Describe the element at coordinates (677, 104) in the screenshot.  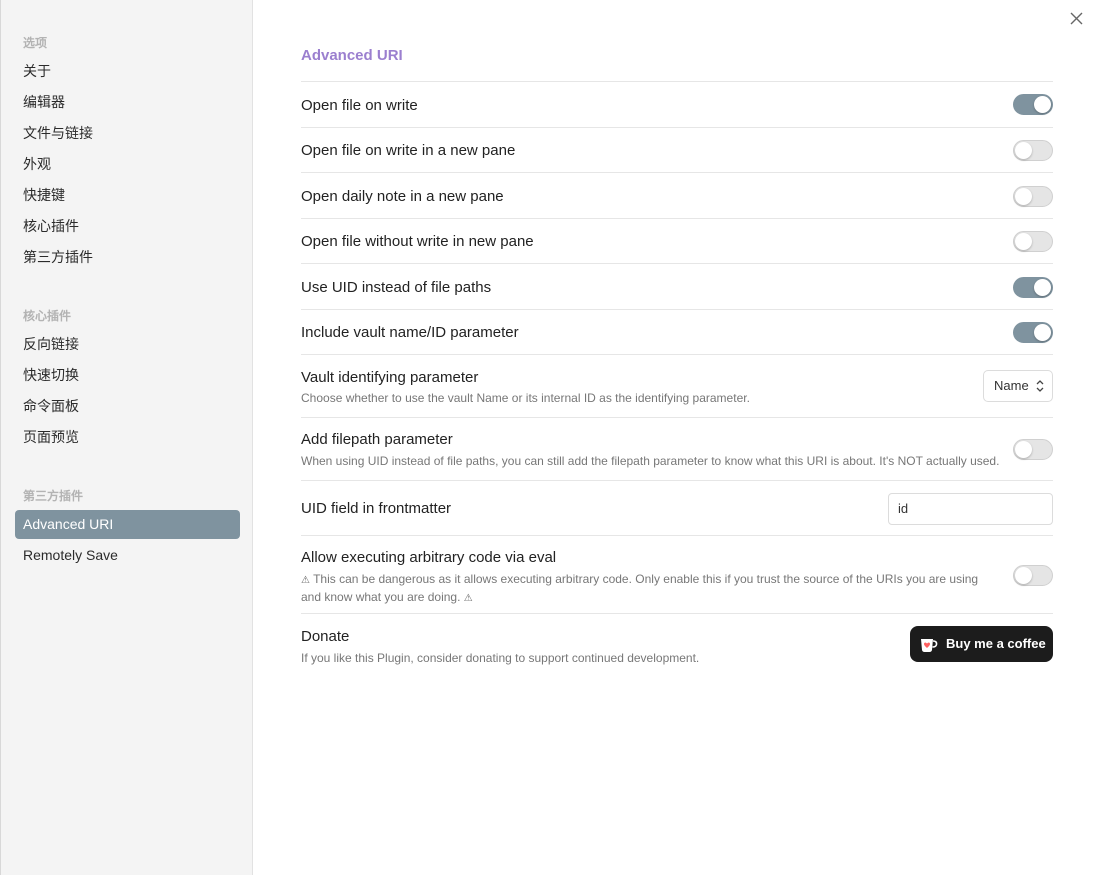
I see `setting-open-file-on-write: Open file on write` at that location.